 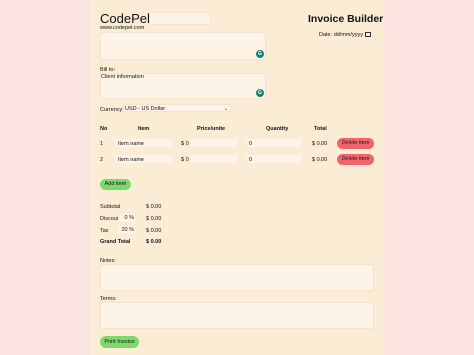 I want to click on date-input: Date: dd/mm/yyyy, so click(x=341, y=35).